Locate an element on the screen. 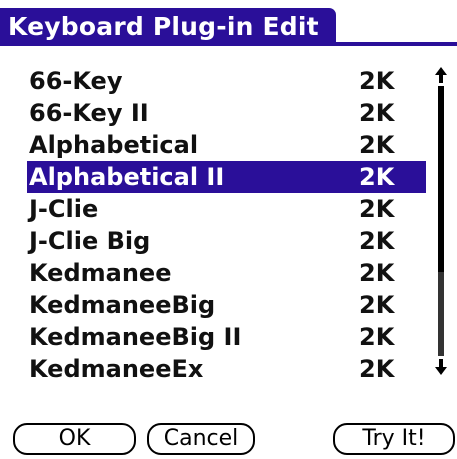 The height and width of the screenshot is (459, 457). scrollbar is located at coordinates (441, 222).